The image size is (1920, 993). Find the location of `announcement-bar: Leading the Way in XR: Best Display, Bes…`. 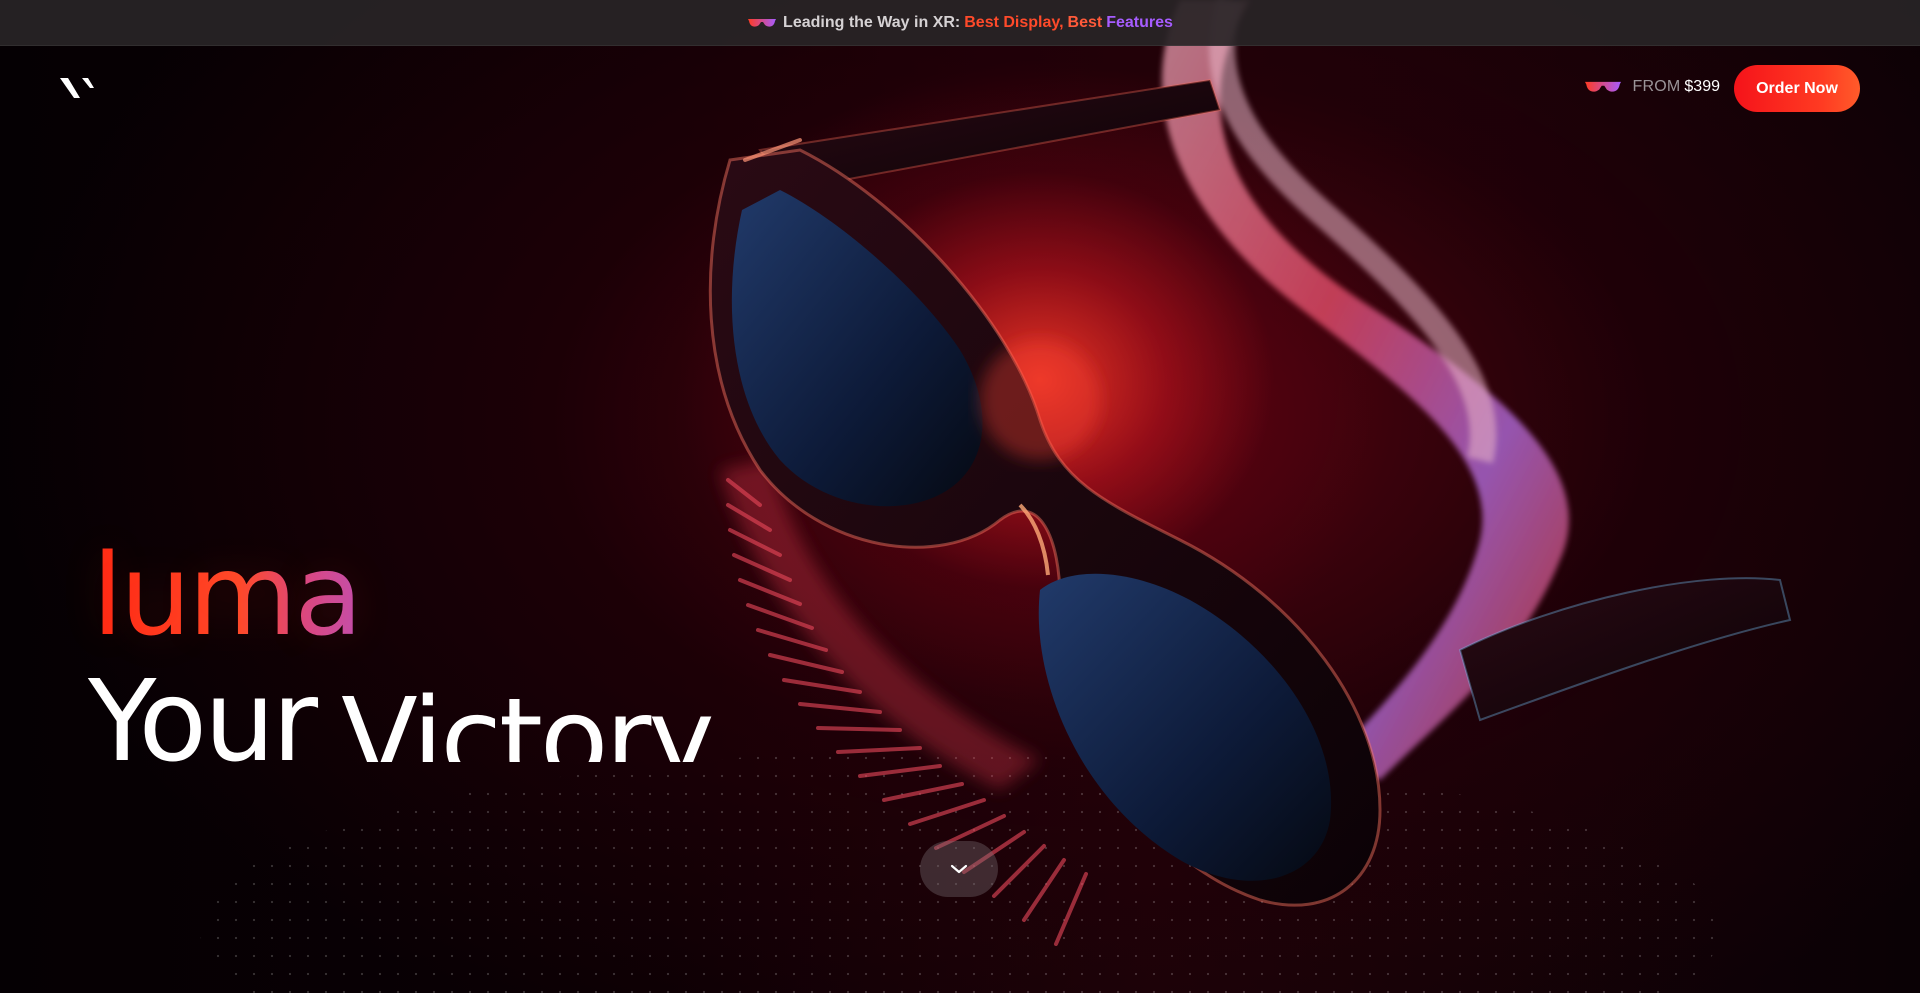

announcement-bar: Leading the Way in XR: Best Display, Bes… is located at coordinates (960, 23).